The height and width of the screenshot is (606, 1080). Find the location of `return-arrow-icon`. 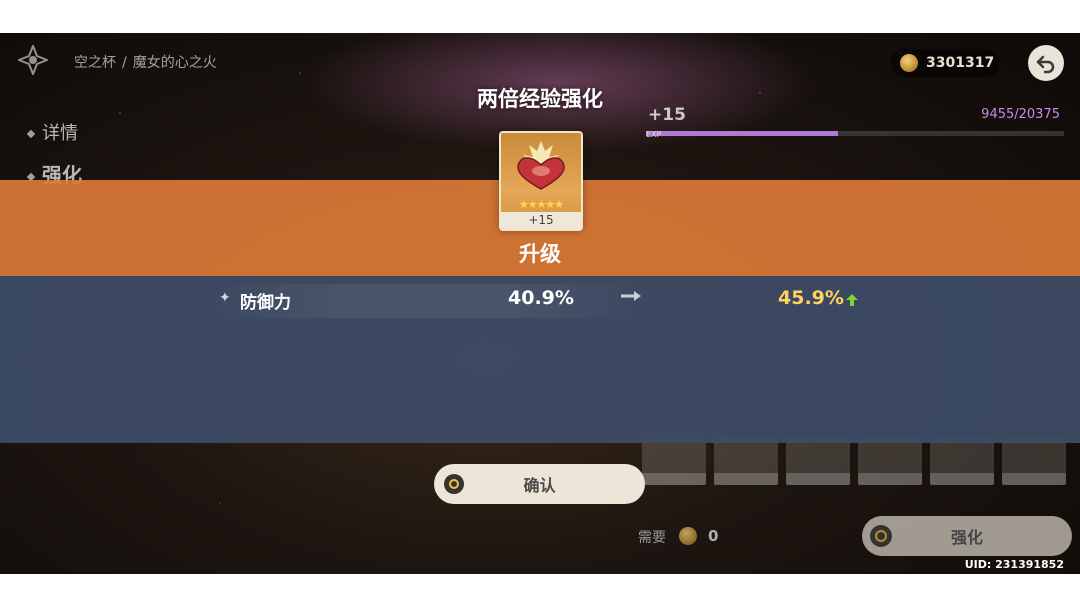

return-arrow-icon is located at coordinates (1045, 64).